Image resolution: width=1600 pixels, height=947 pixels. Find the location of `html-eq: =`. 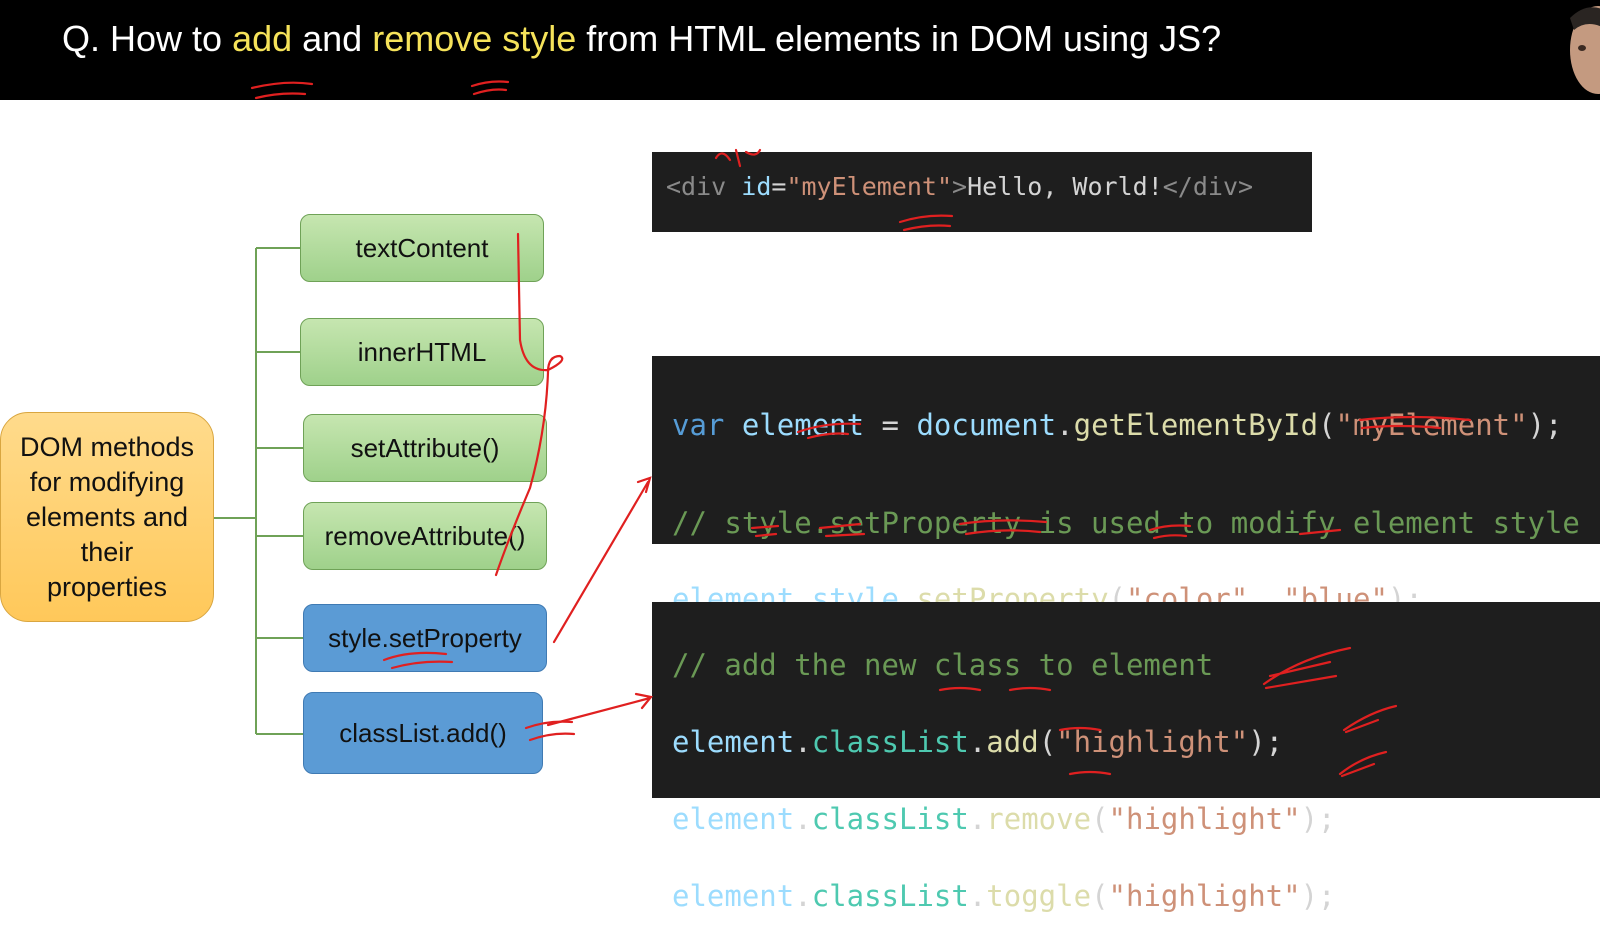

html-eq: = is located at coordinates (779, 186).